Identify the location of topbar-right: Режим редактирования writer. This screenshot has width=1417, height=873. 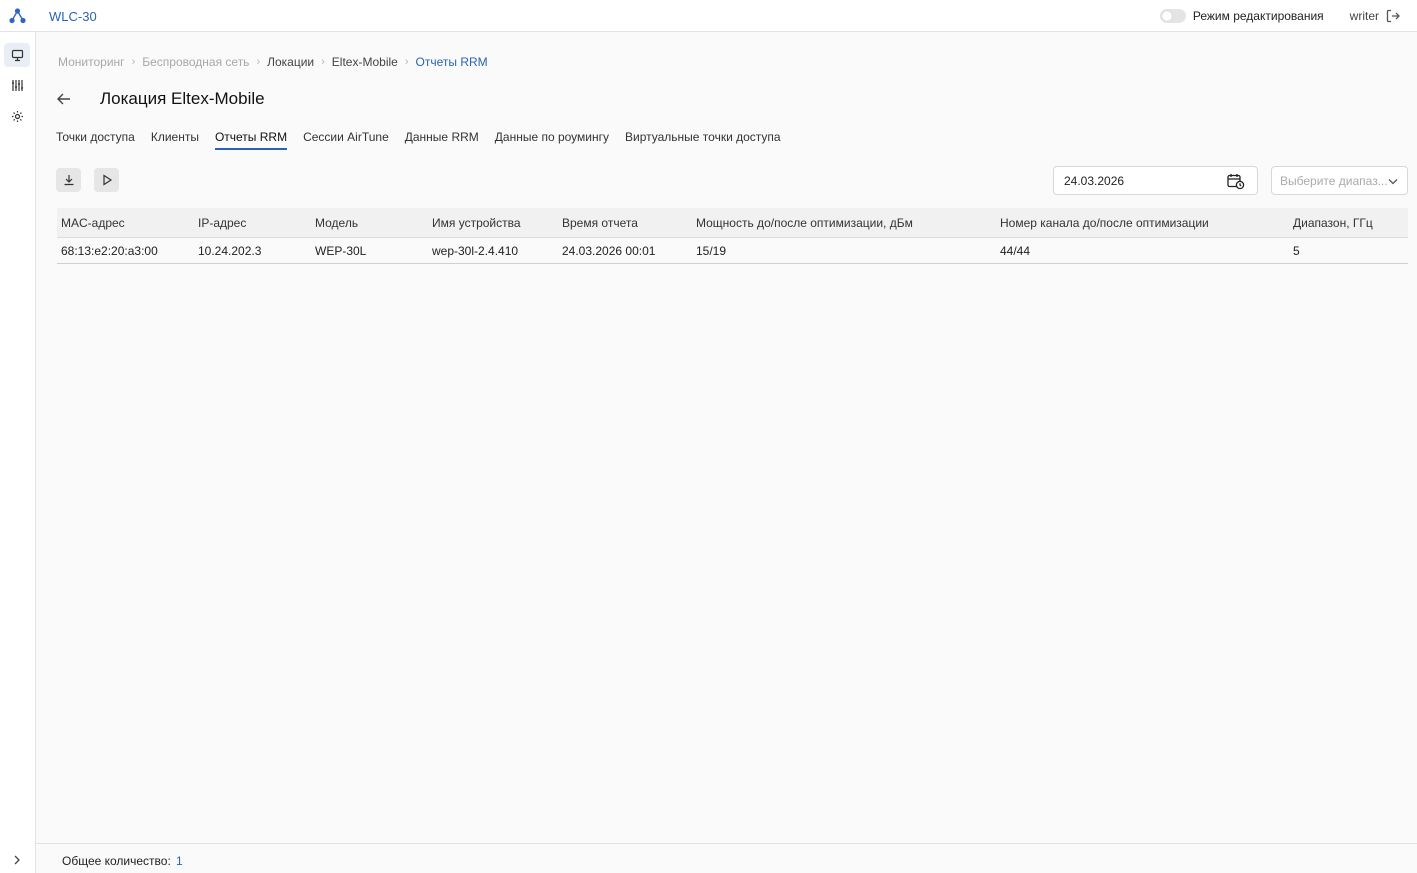
(1280, 16).